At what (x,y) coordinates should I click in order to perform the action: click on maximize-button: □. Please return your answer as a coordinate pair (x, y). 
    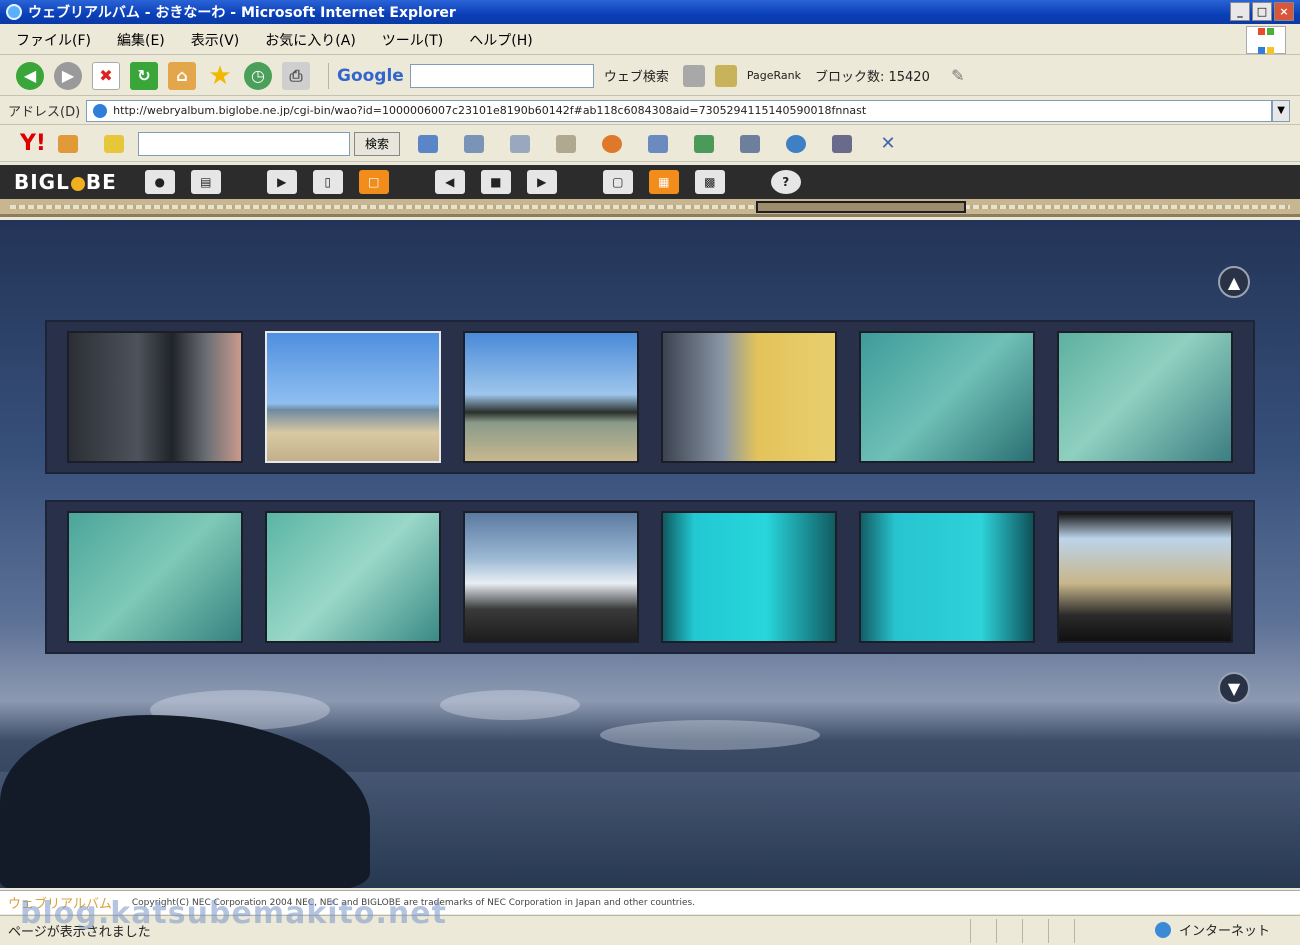
    Looking at the image, I should click on (1262, 11).